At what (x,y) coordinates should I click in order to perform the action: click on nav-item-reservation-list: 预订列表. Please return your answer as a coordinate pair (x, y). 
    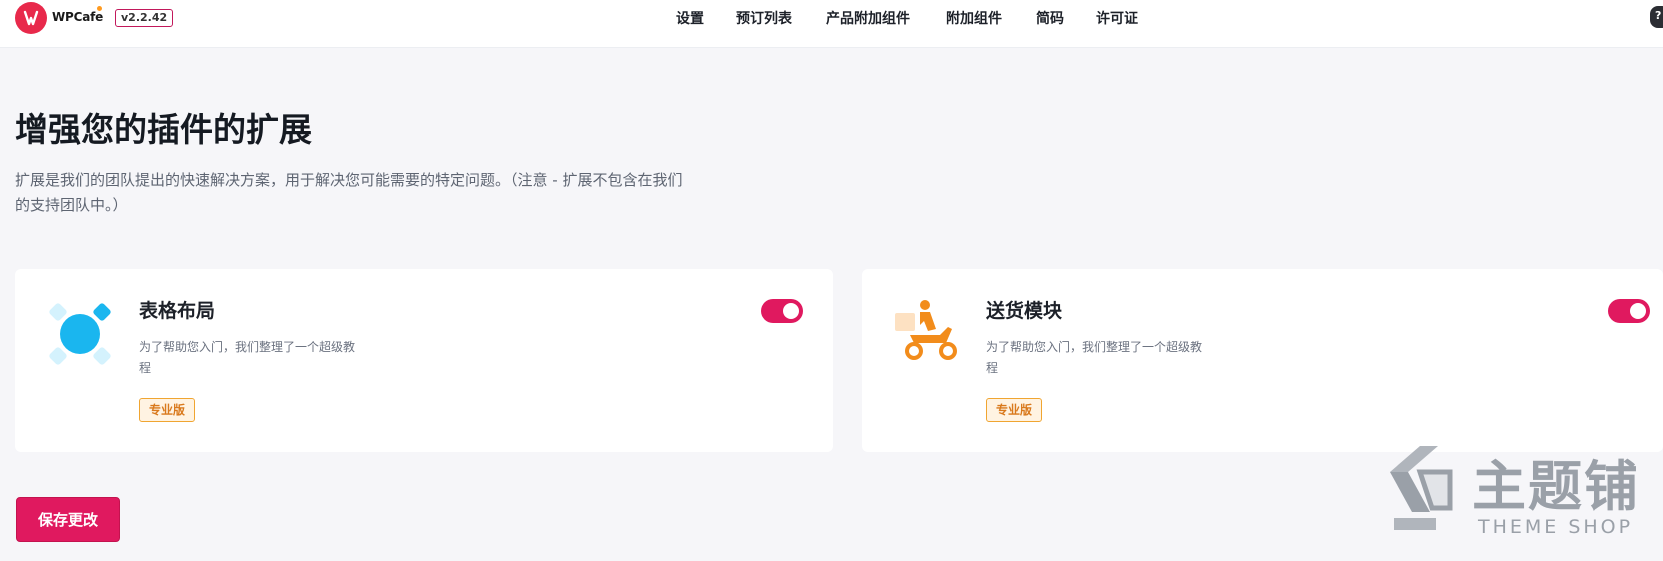
    Looking at the image, I should click on (764, 18).